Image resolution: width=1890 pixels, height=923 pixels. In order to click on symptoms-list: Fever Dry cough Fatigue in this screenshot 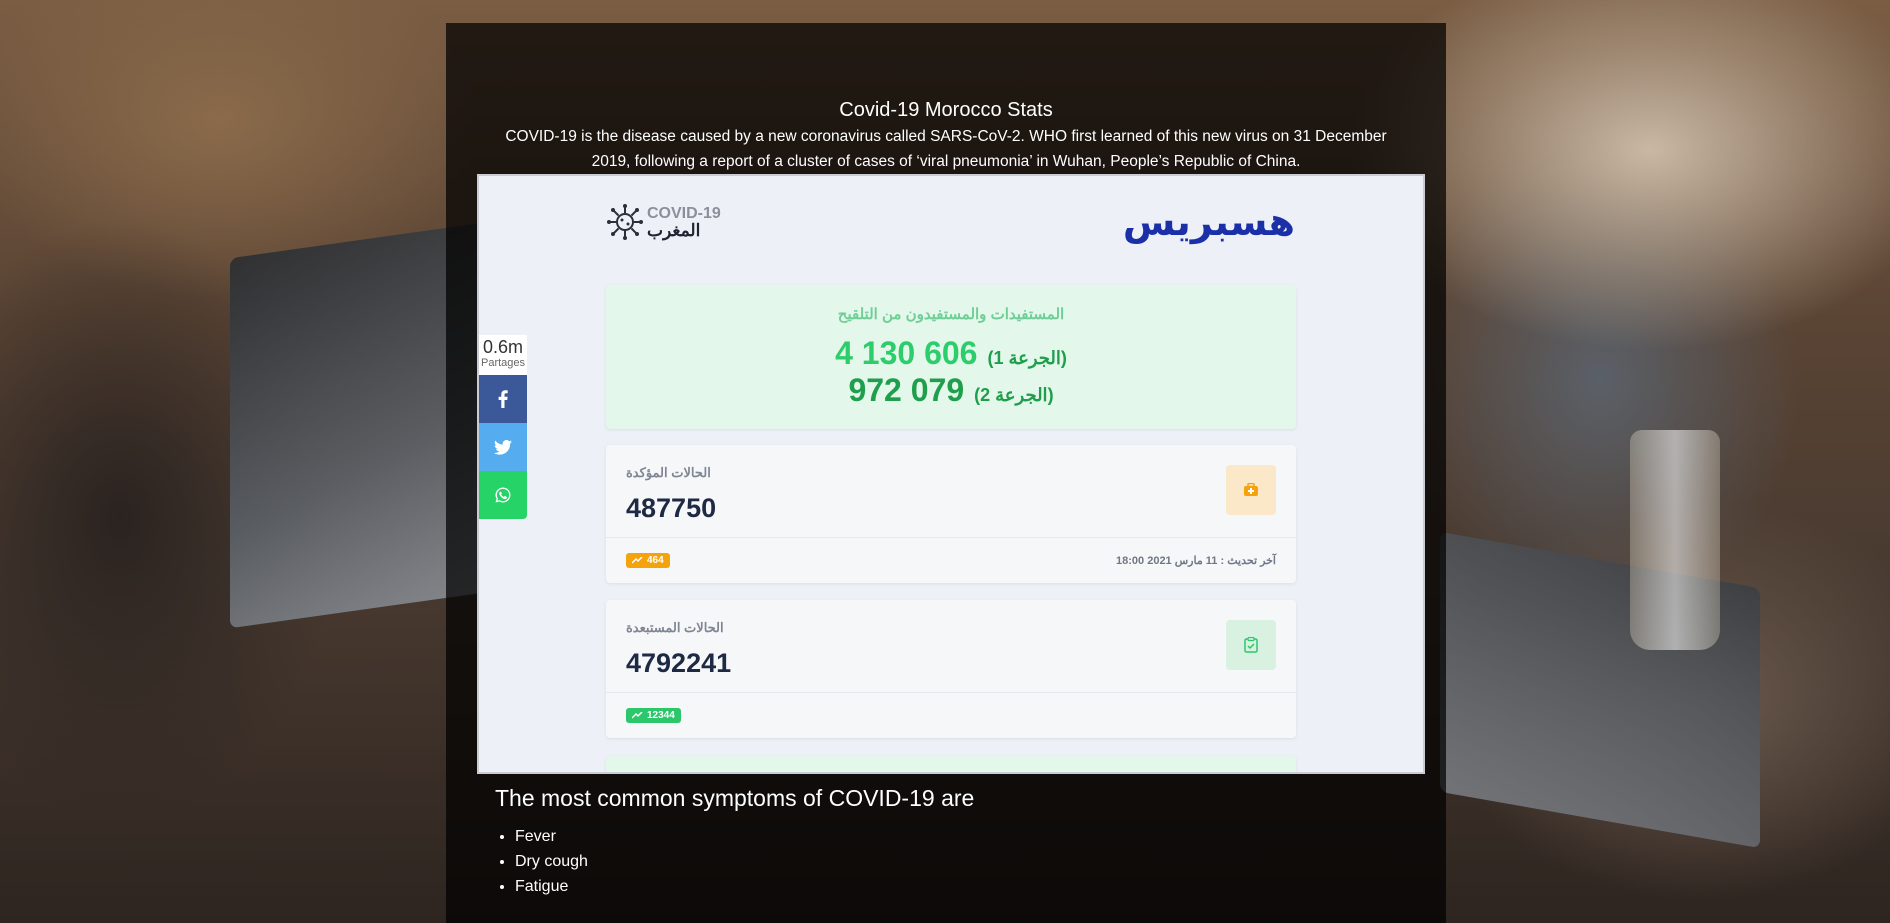, I will do `click(541, 861)`.